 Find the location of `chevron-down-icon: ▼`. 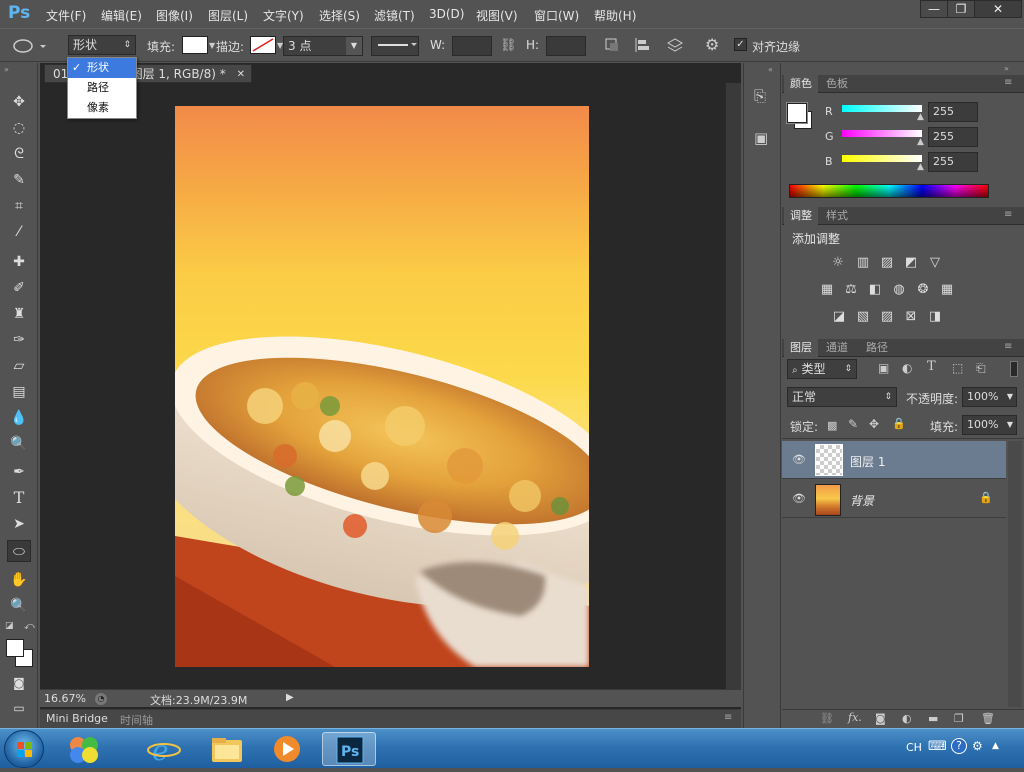

chevron-down-icon: ▼ is located at coordinates (212, 45).